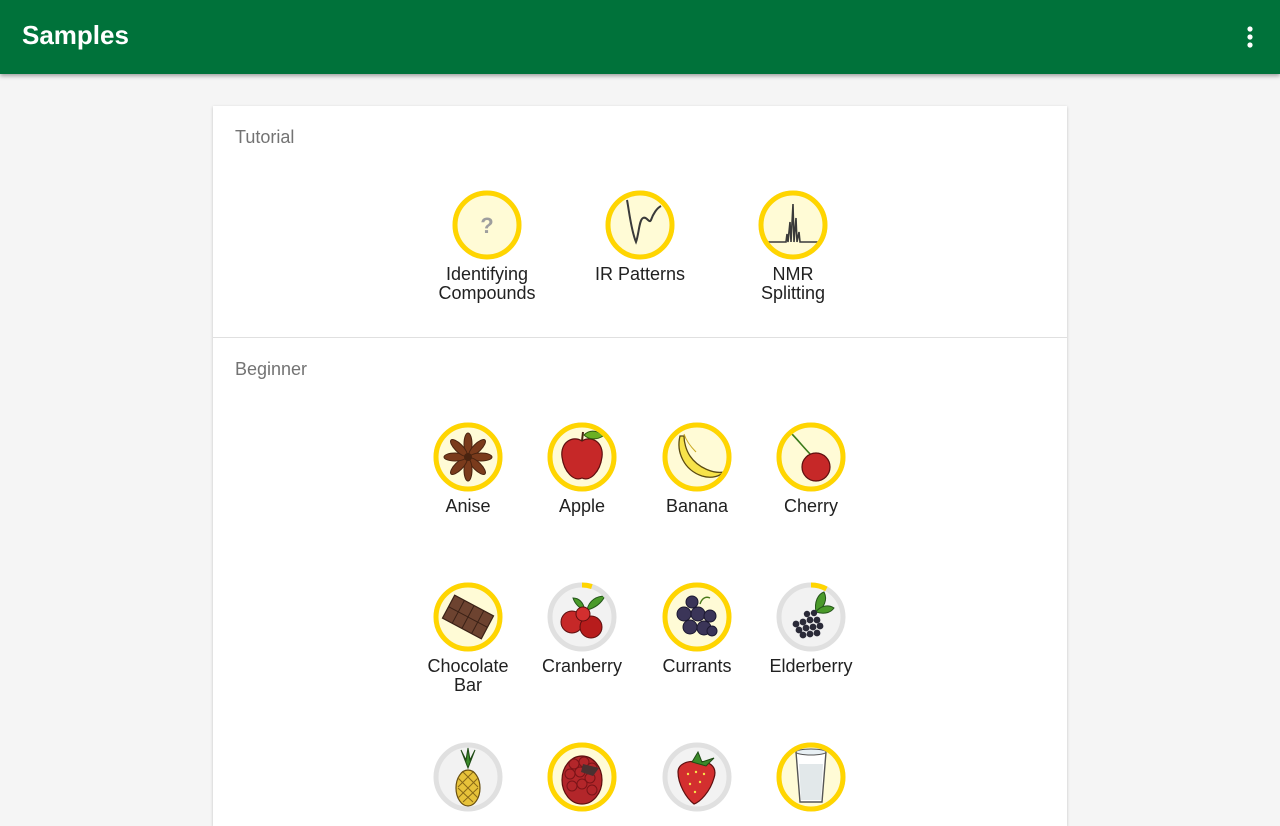 Image resolution: width=1280 pixels, height=826 pixels. Describe the element at coordinates (640, 274) in the screenshot. I see `sample-label: IR Patterns` at that location.